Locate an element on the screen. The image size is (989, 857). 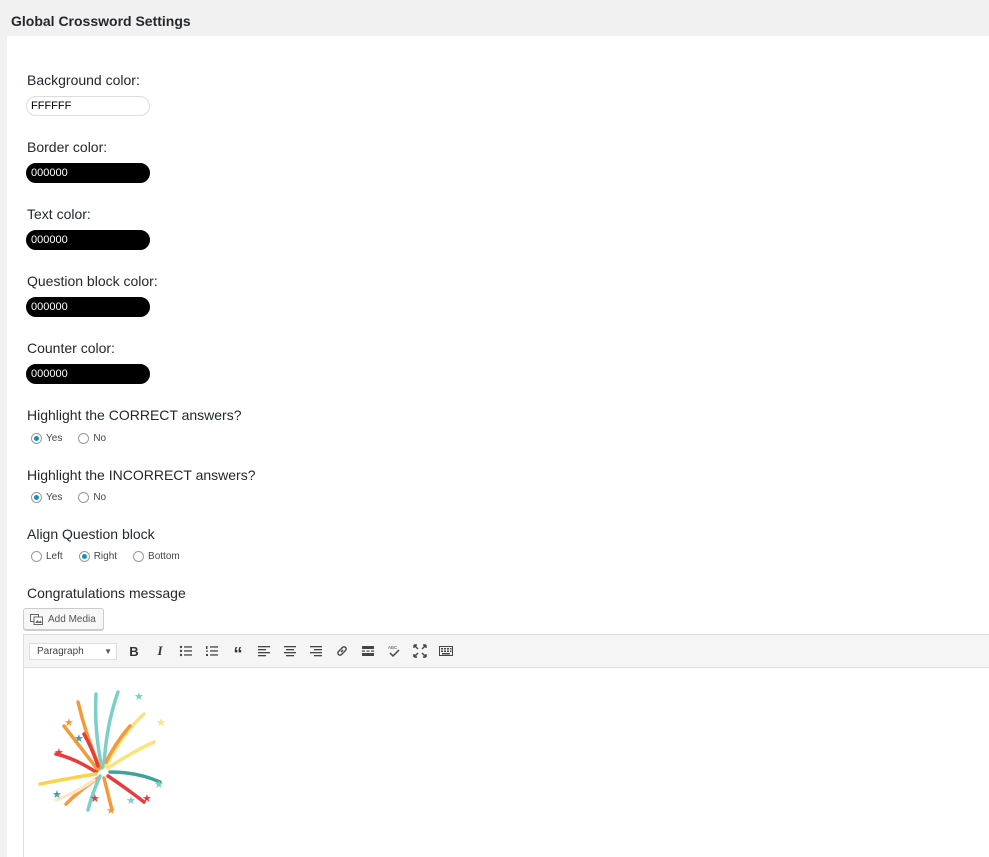
italic-icon: I is located at coordinates (160, 651).